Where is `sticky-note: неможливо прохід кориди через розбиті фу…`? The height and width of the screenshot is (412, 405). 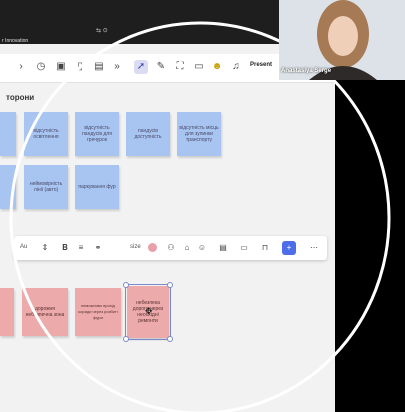
sticky-note: неможливо прохід кориди через розбиті фу… is located at coordinates (98, 312).